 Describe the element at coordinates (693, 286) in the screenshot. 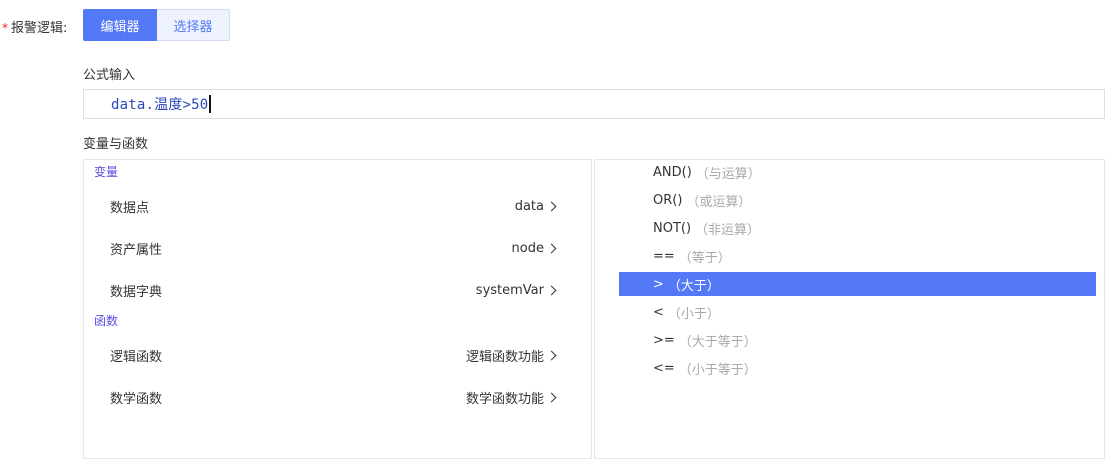

I see `operator-desc: （大于）` at that location.